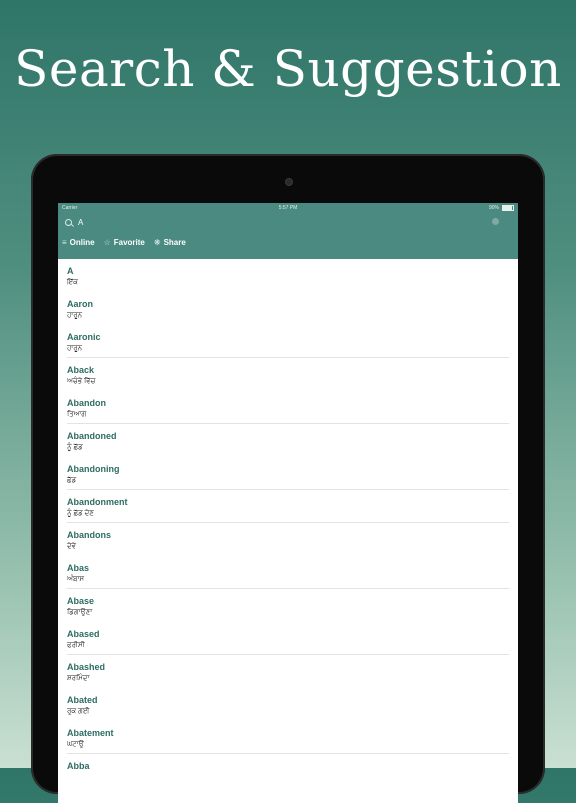 The width and height of the screenshot is (576, 803). Describe the element at coordinates (289, 182) in the screenshot. I see `camera-dot` at that location.